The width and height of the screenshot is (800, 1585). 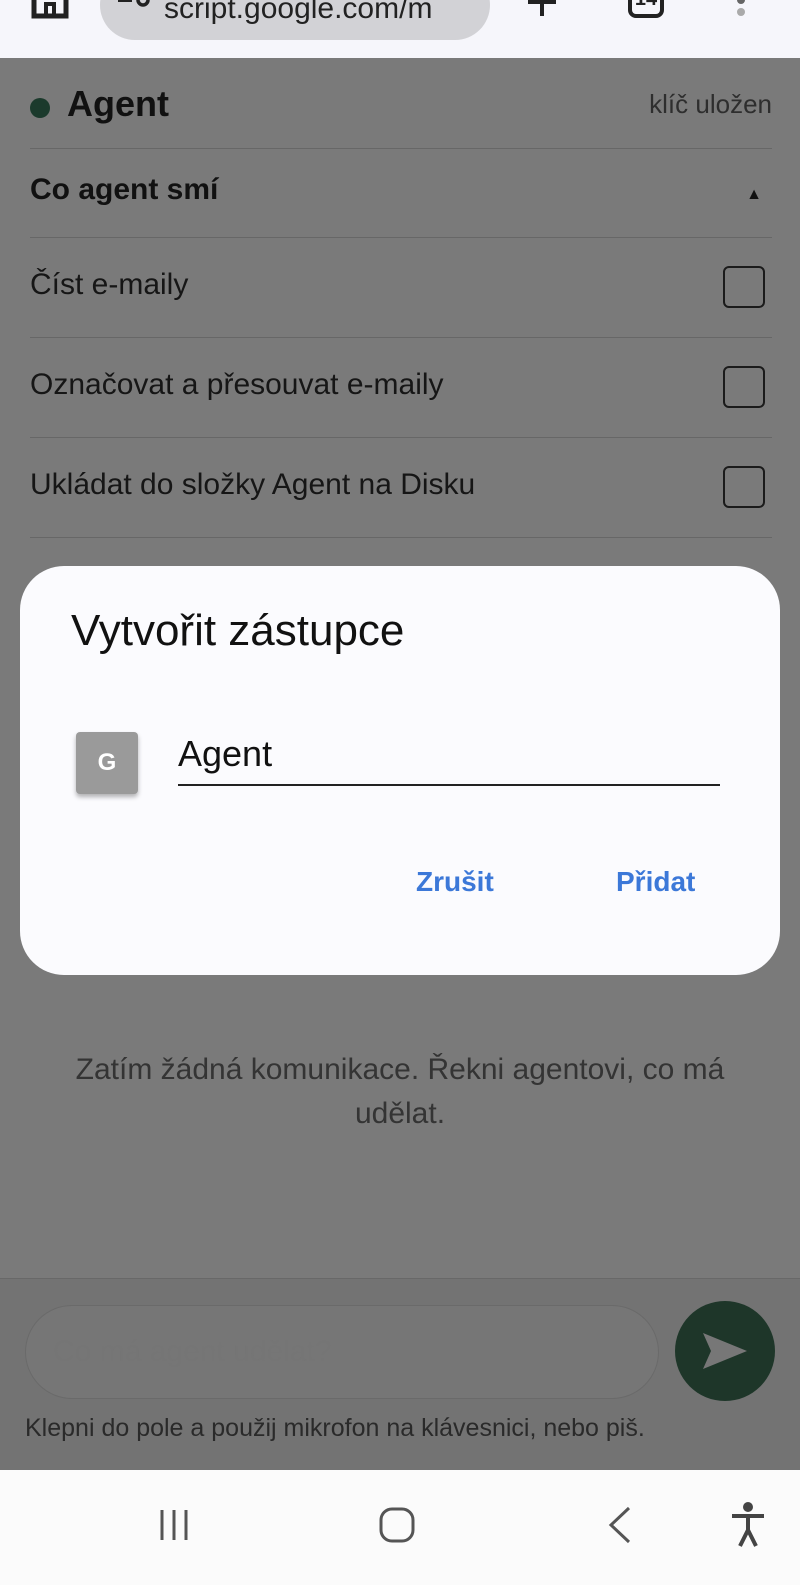 What do you see at coordinates (40, 108) in the screenshot?
I see `status-dot` at bounding box center [40, 108].